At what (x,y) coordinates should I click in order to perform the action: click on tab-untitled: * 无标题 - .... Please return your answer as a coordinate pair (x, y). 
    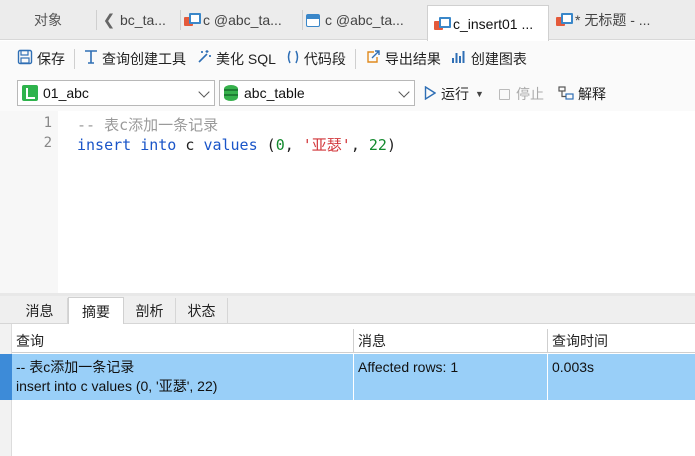
    Looking at the image, I should click on (615, 20).